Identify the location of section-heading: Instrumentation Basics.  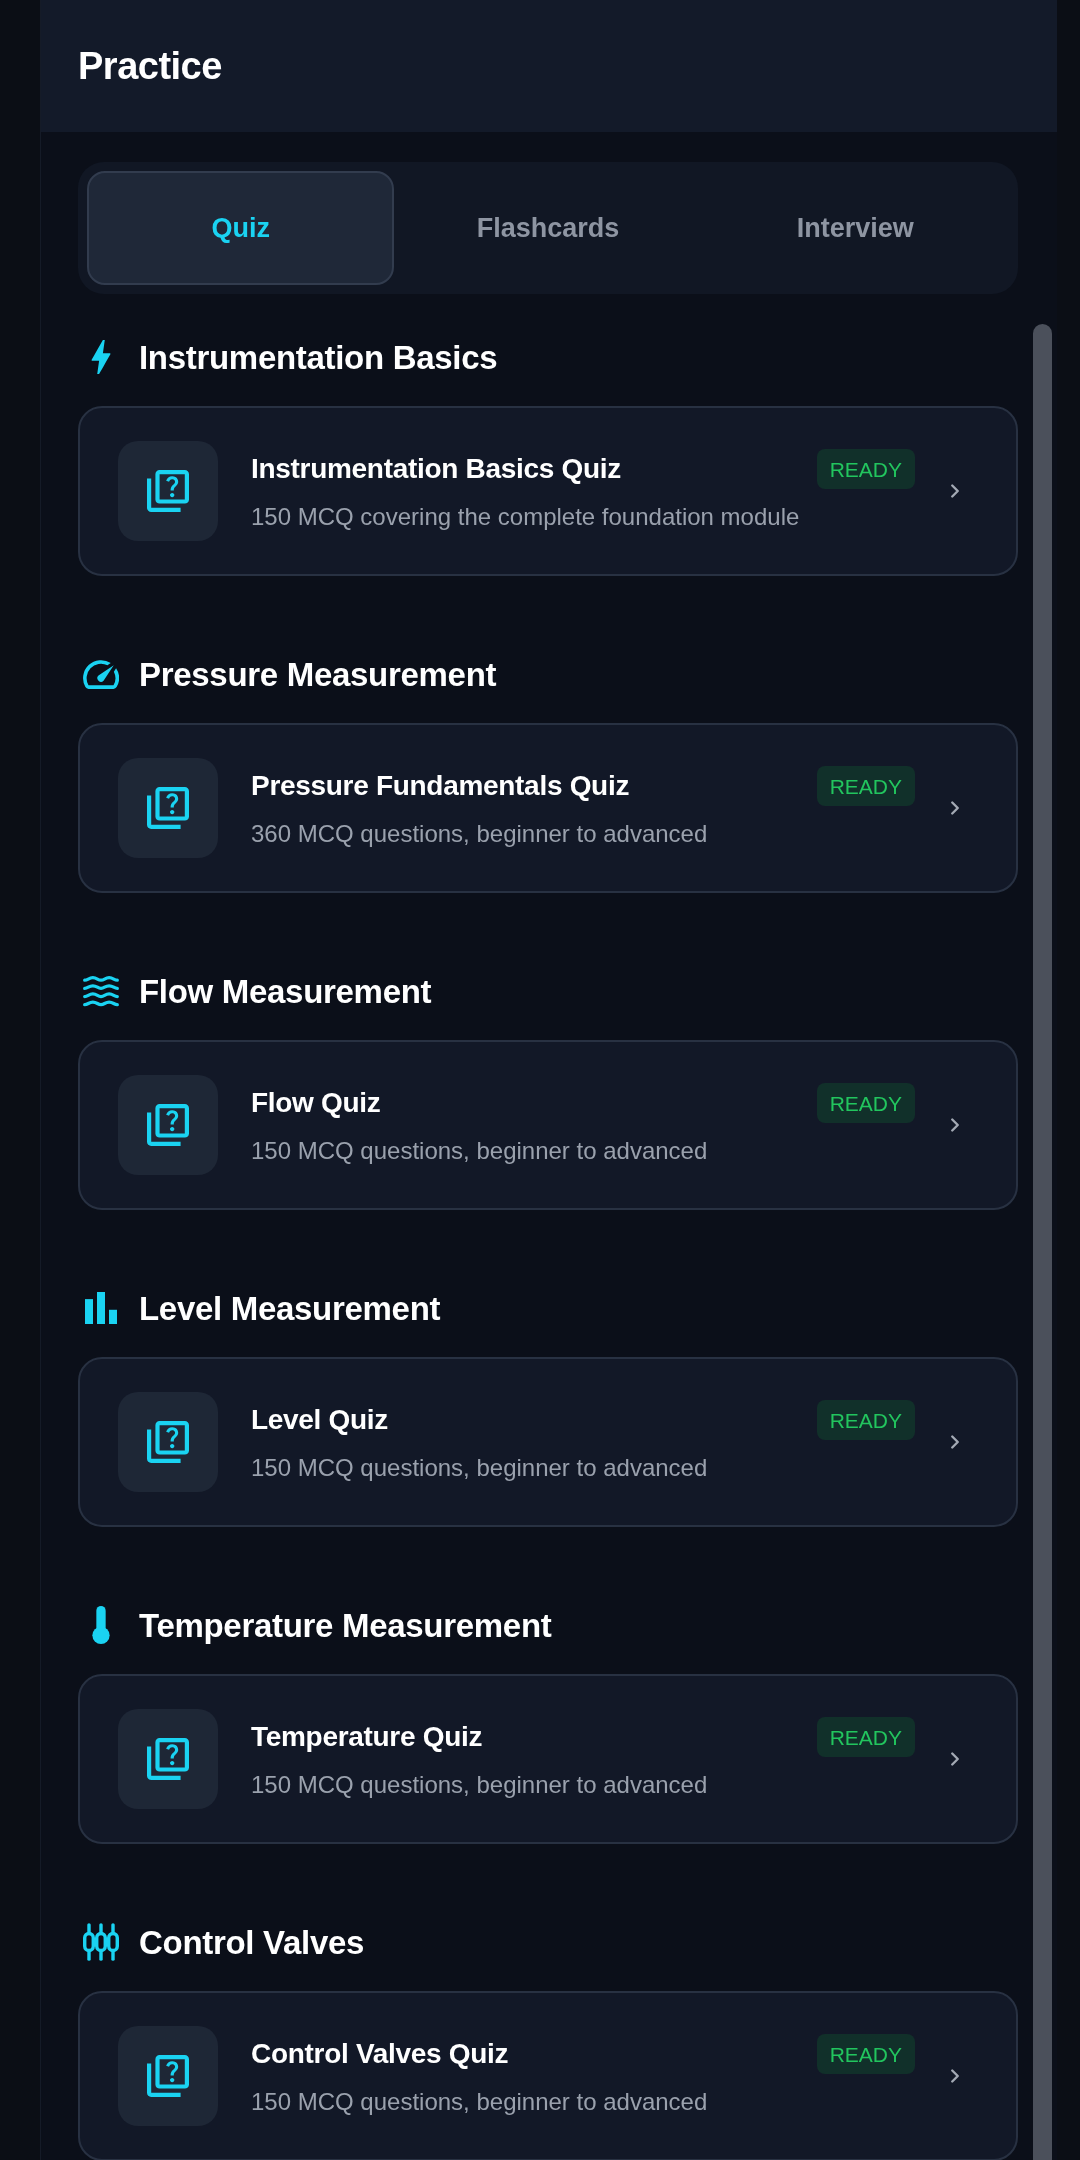
(318, 357).